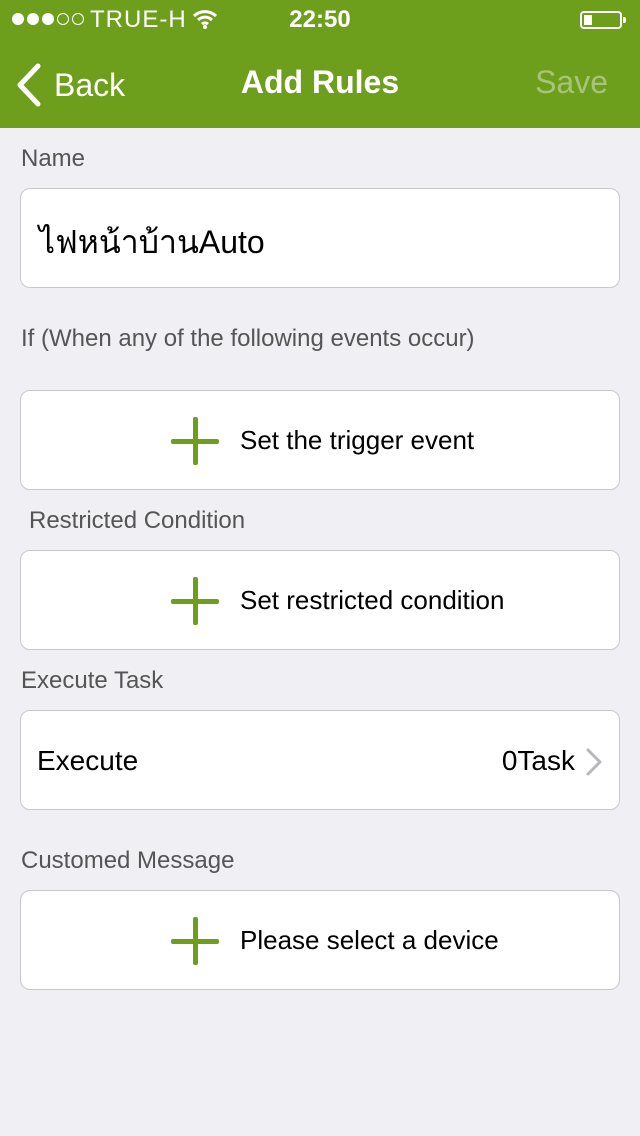  I want to click on battery-icon, so click(603, 20).